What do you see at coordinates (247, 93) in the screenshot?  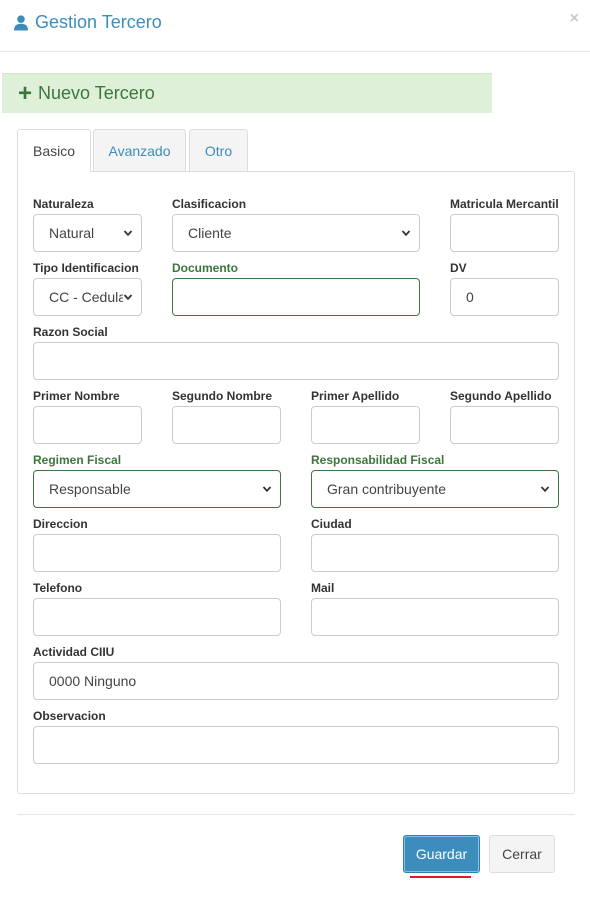 I see `new-record-banner: + Nuevo Tercero` at bounding box center [247, 93].